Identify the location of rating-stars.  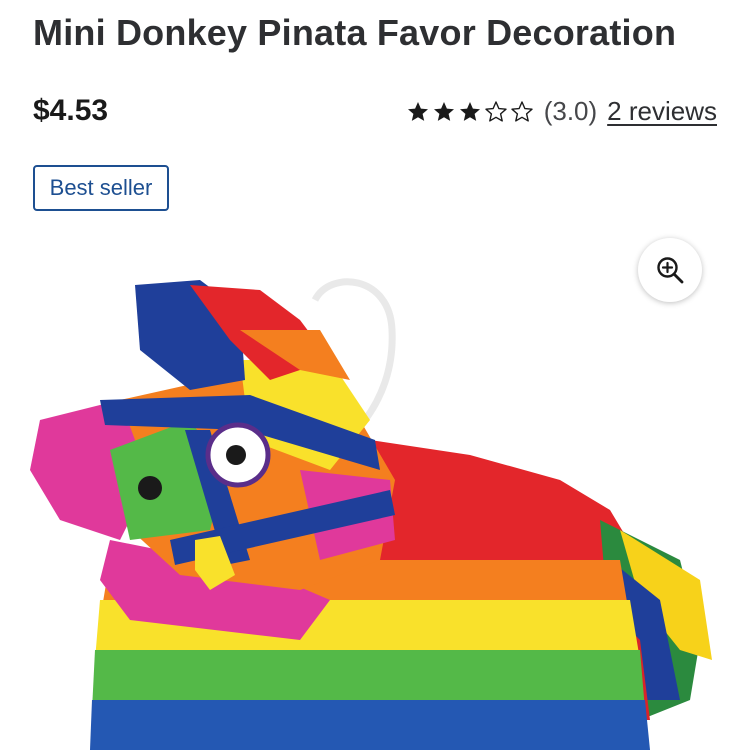
(470, 112).